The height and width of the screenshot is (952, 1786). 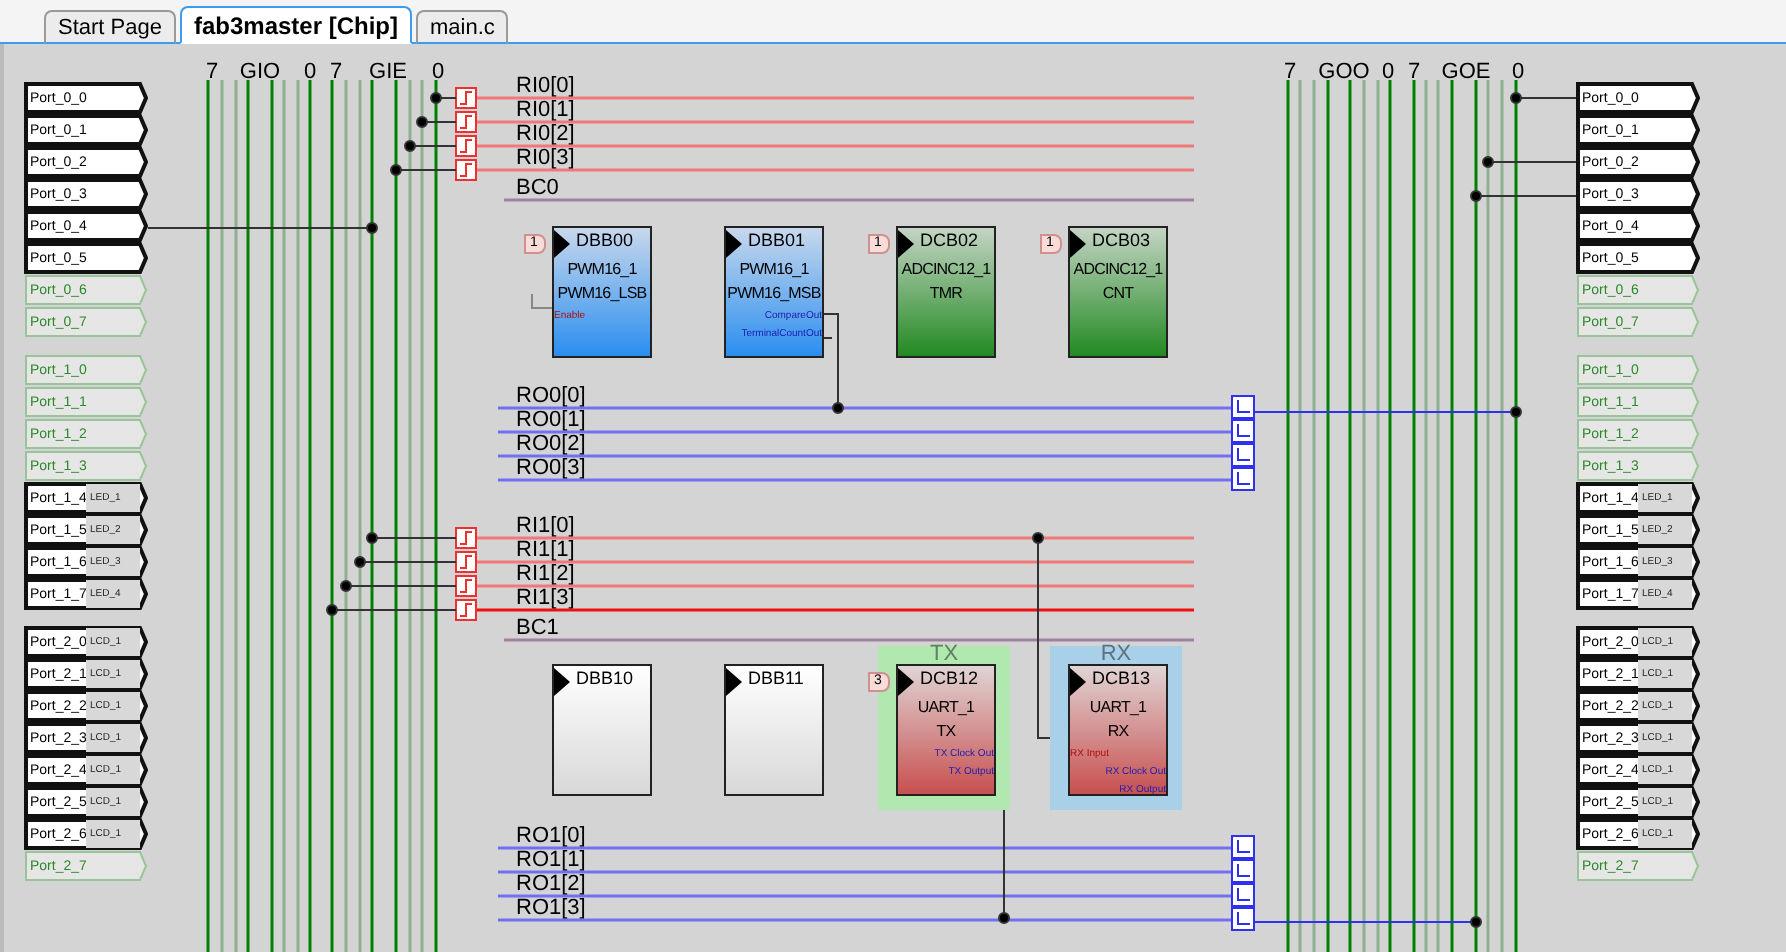 I want to click on signal-label: BC0, so click(x=537, y=188).